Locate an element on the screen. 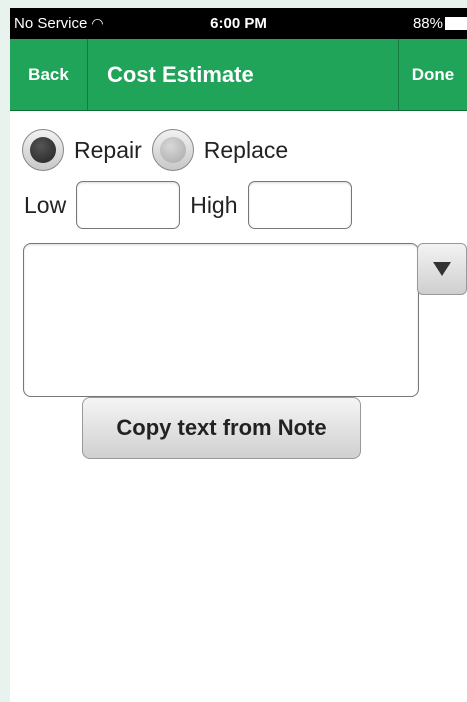 This screenshot has width=467, height=702. radio-unselected-dot is located at coordinates (172, 150).